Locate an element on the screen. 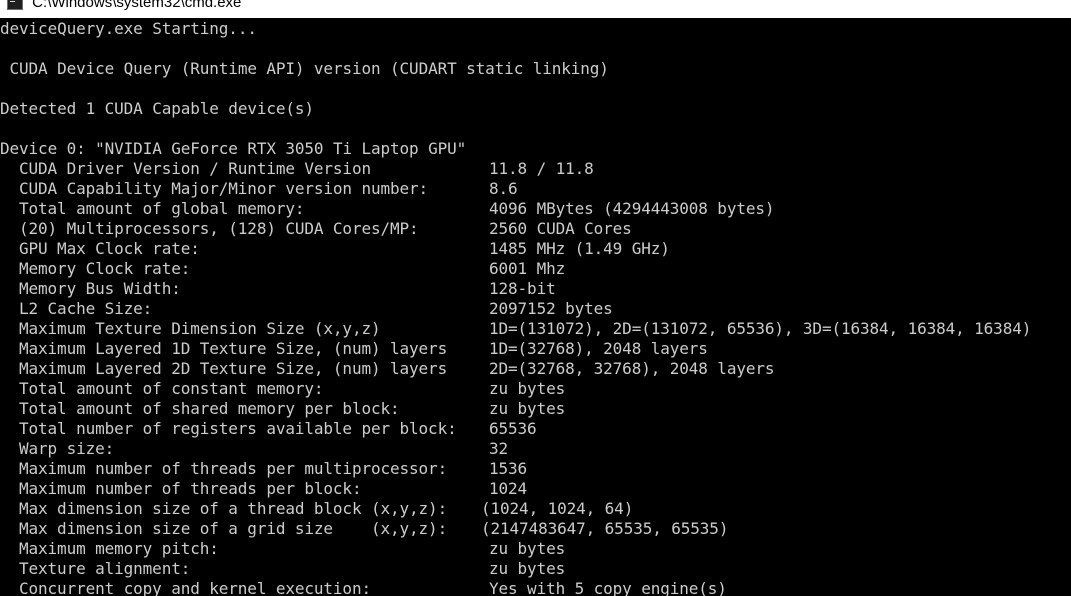 The height and width of the screenshot is (596, 1071). property-row: L2 Cache Size: 2097152 bytes is located at coordinates (535, 309).